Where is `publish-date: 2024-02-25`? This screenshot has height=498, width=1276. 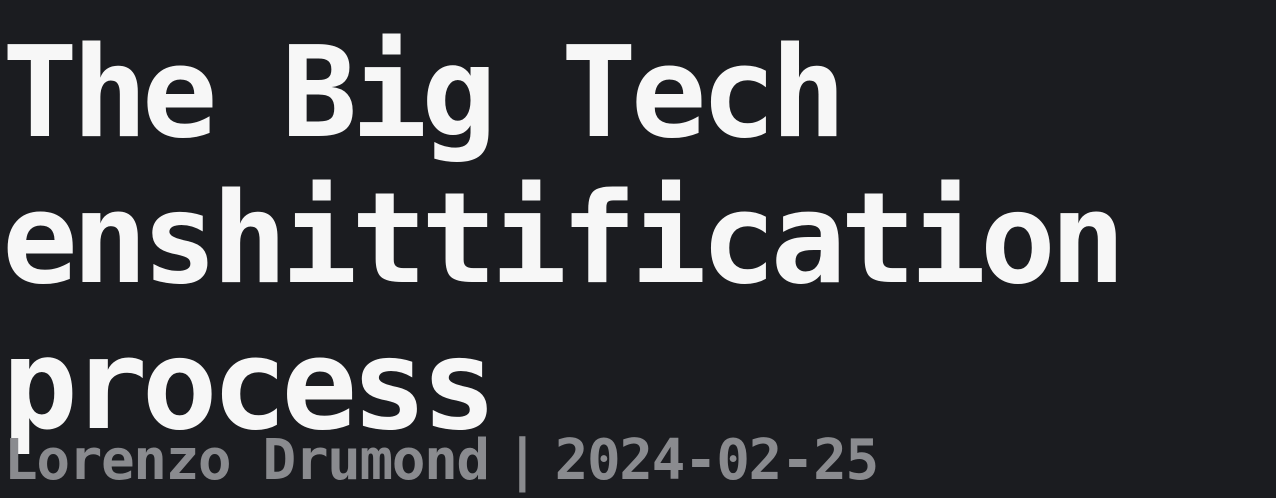
publish-date: 2024-02-25 is located at coordinates (717, 460).